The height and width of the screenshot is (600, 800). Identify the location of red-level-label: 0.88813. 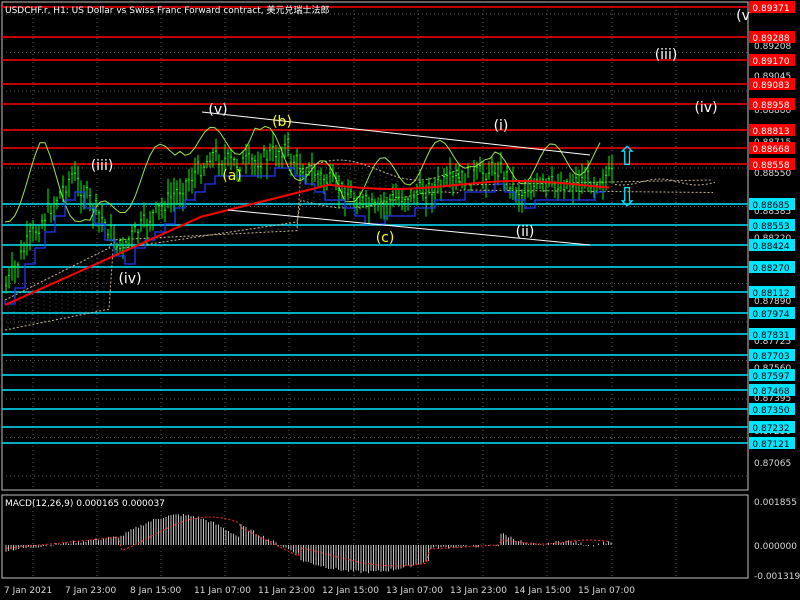
(770, 132).